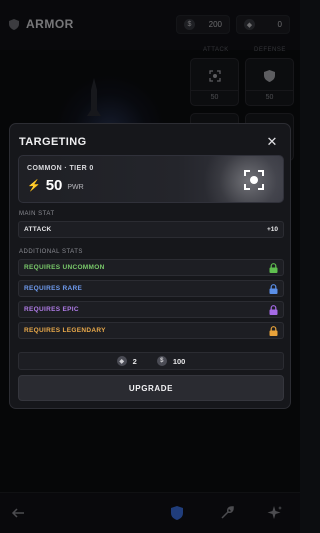 This screenshot has height=533, width=320. What do you see at coordinates (65, 330) in the screenshot?
I see `locked-stat-label: REQUIRES LEGENDARY` at bounding box center [65, 330].